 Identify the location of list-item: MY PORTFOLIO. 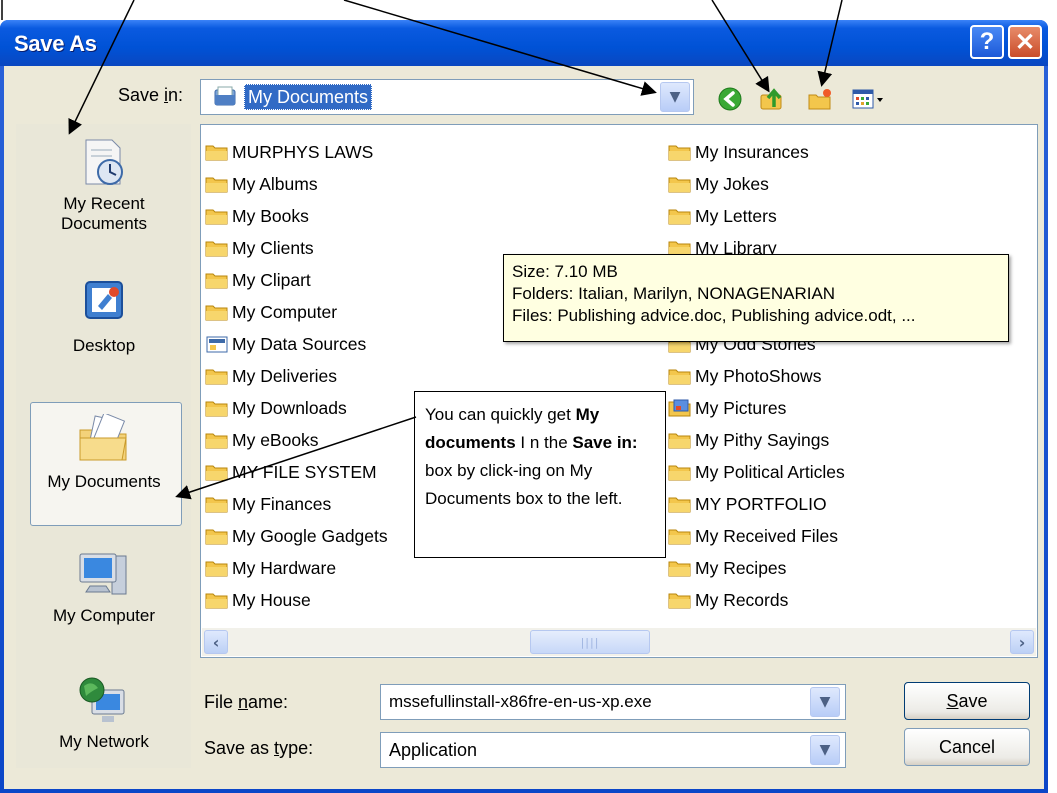
(756, 504).